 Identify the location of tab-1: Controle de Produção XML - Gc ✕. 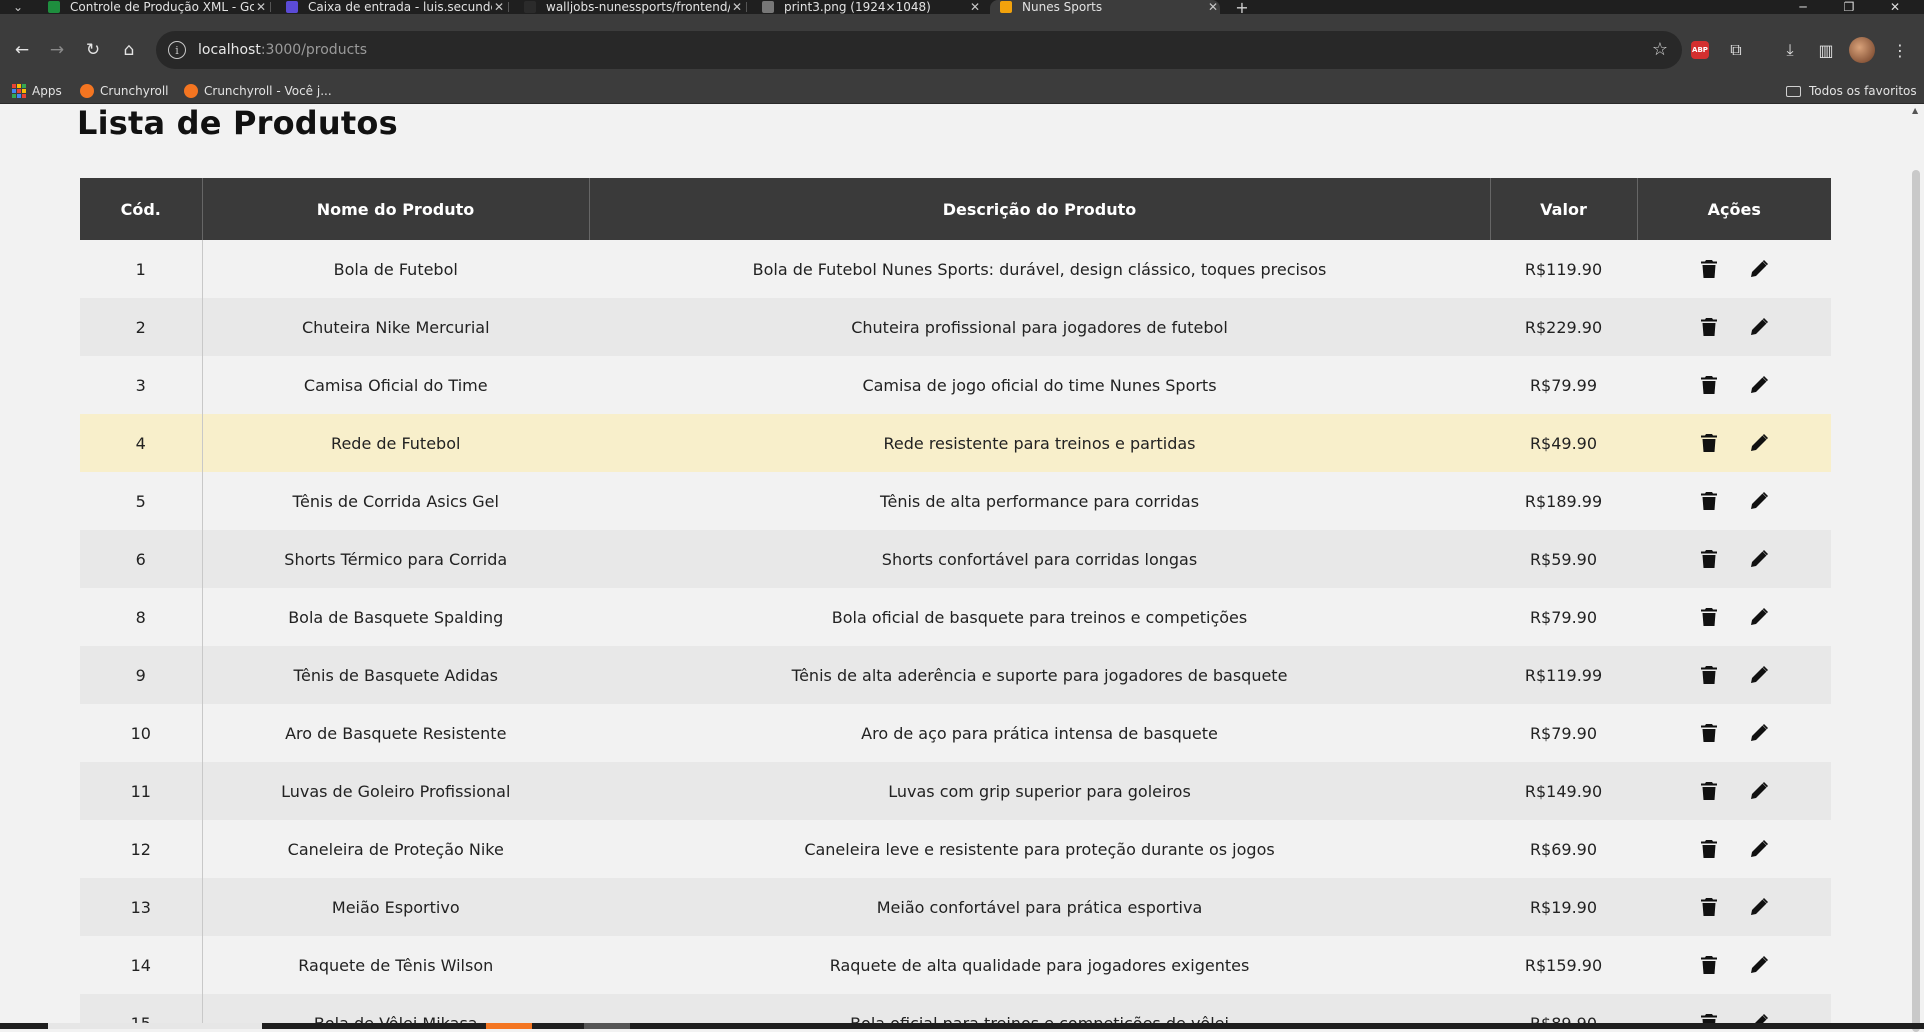
(154, 7).